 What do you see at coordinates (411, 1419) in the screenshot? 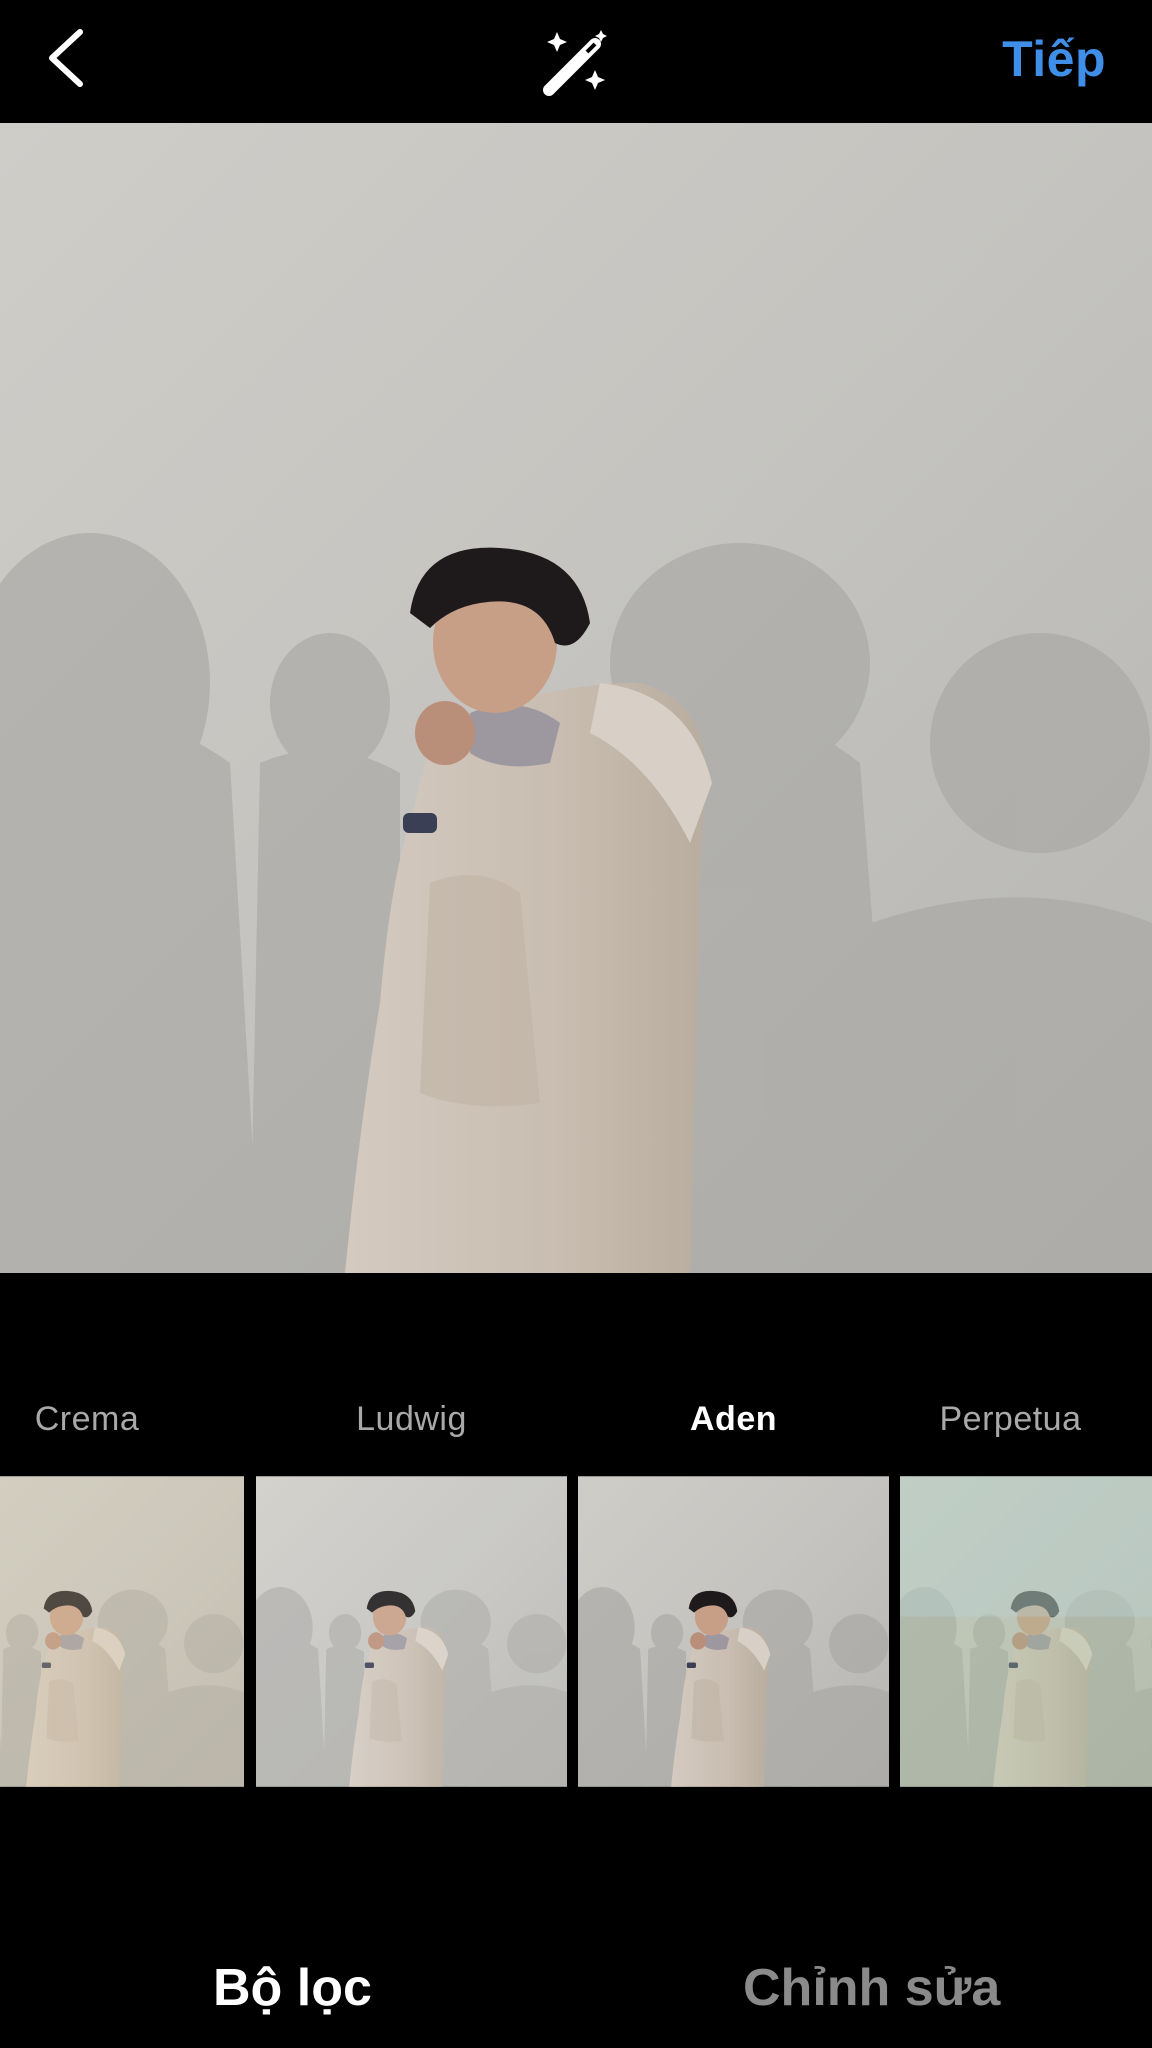
I see `filter-label: Ludwig` at bounding box center [411, 1419].